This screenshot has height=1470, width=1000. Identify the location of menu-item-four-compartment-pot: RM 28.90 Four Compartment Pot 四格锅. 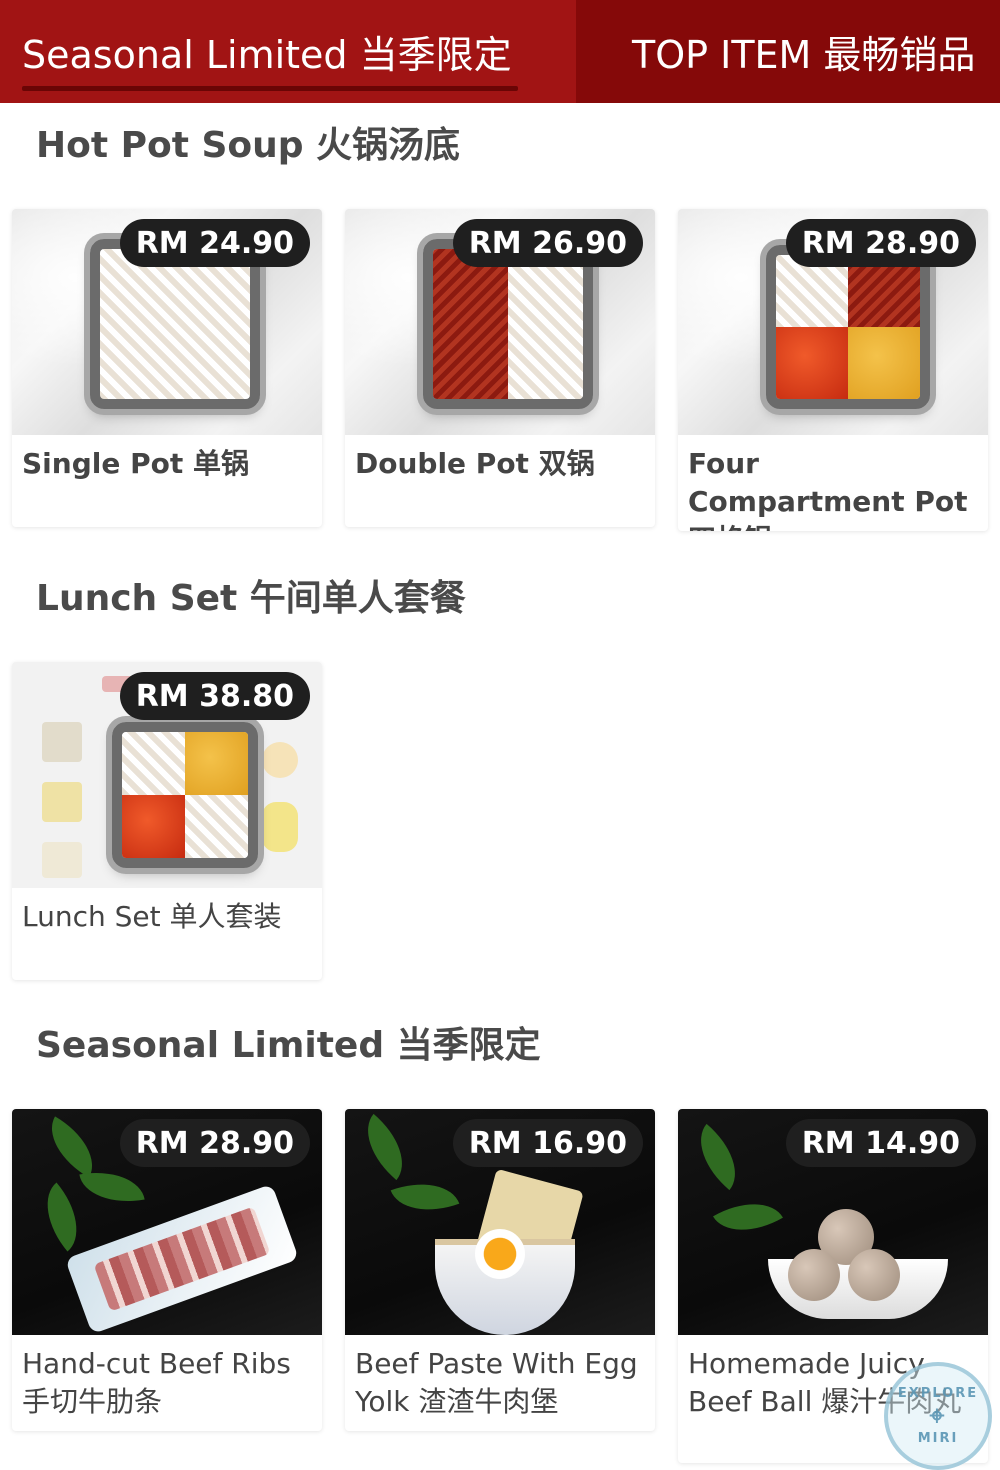
(833, 370).